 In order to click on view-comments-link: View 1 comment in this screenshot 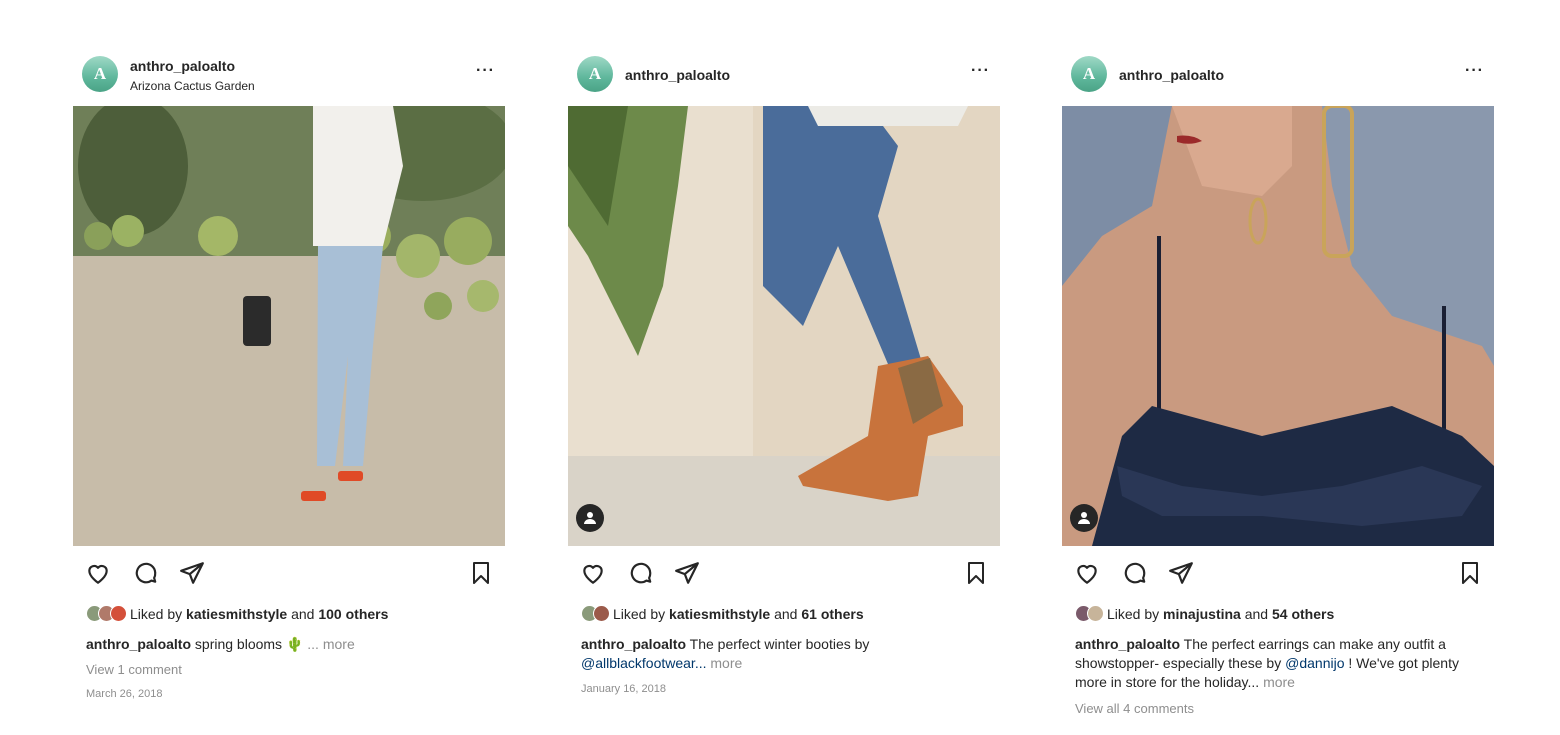, I will do `click(134, 669)`.